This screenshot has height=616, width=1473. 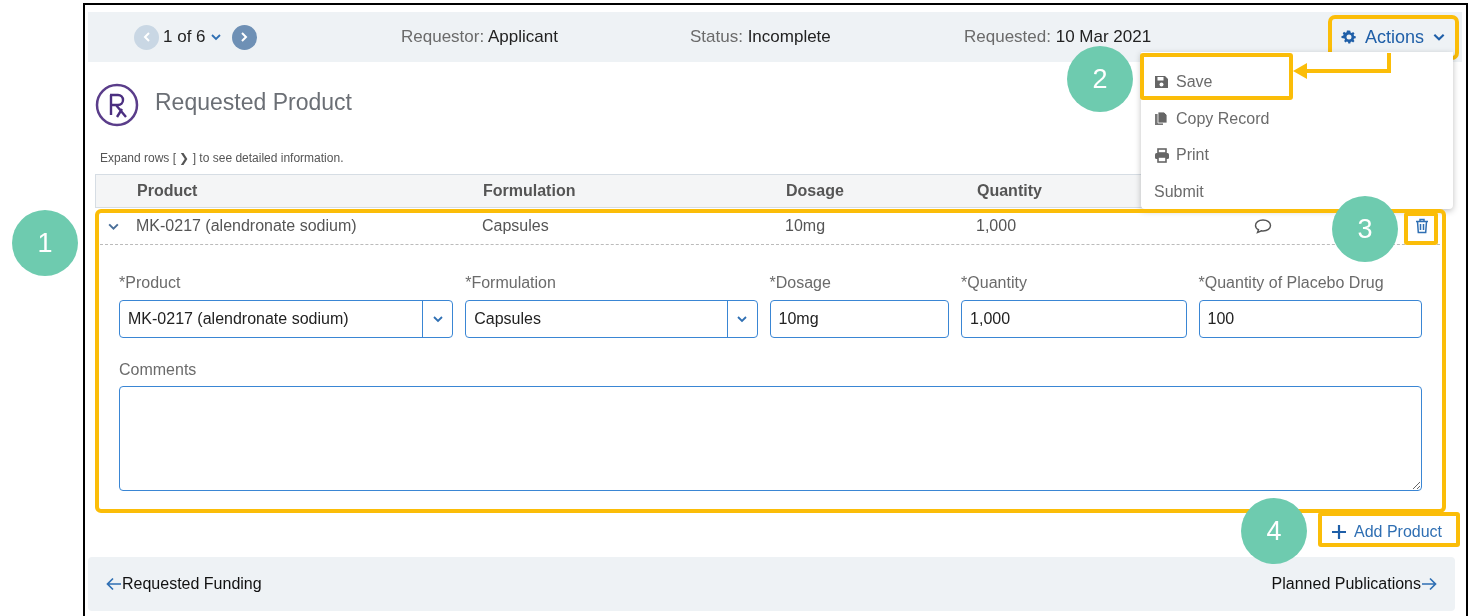 I want to click on previous-section-link: Requested Funding, so click(x=184, y=584).